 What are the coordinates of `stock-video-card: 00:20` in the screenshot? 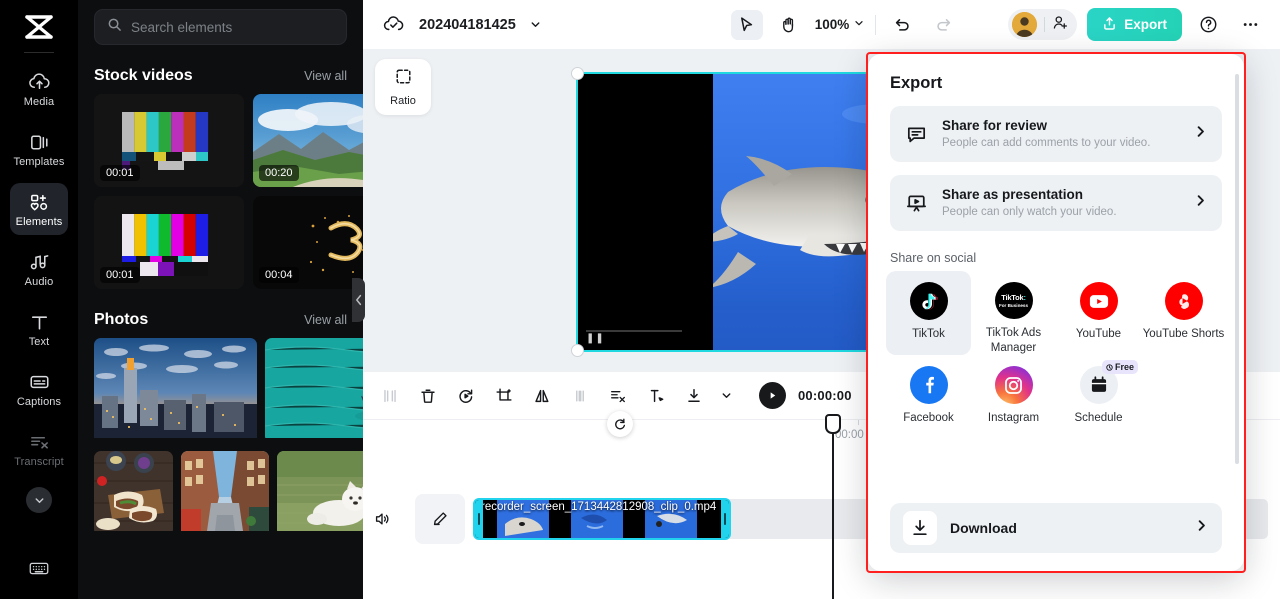 It's located at (308, 140).